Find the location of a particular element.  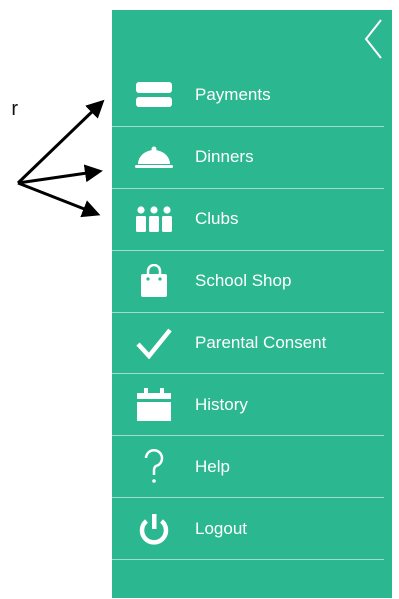

menu-item-label: Parental Consent is located at coordinates (261, 342).